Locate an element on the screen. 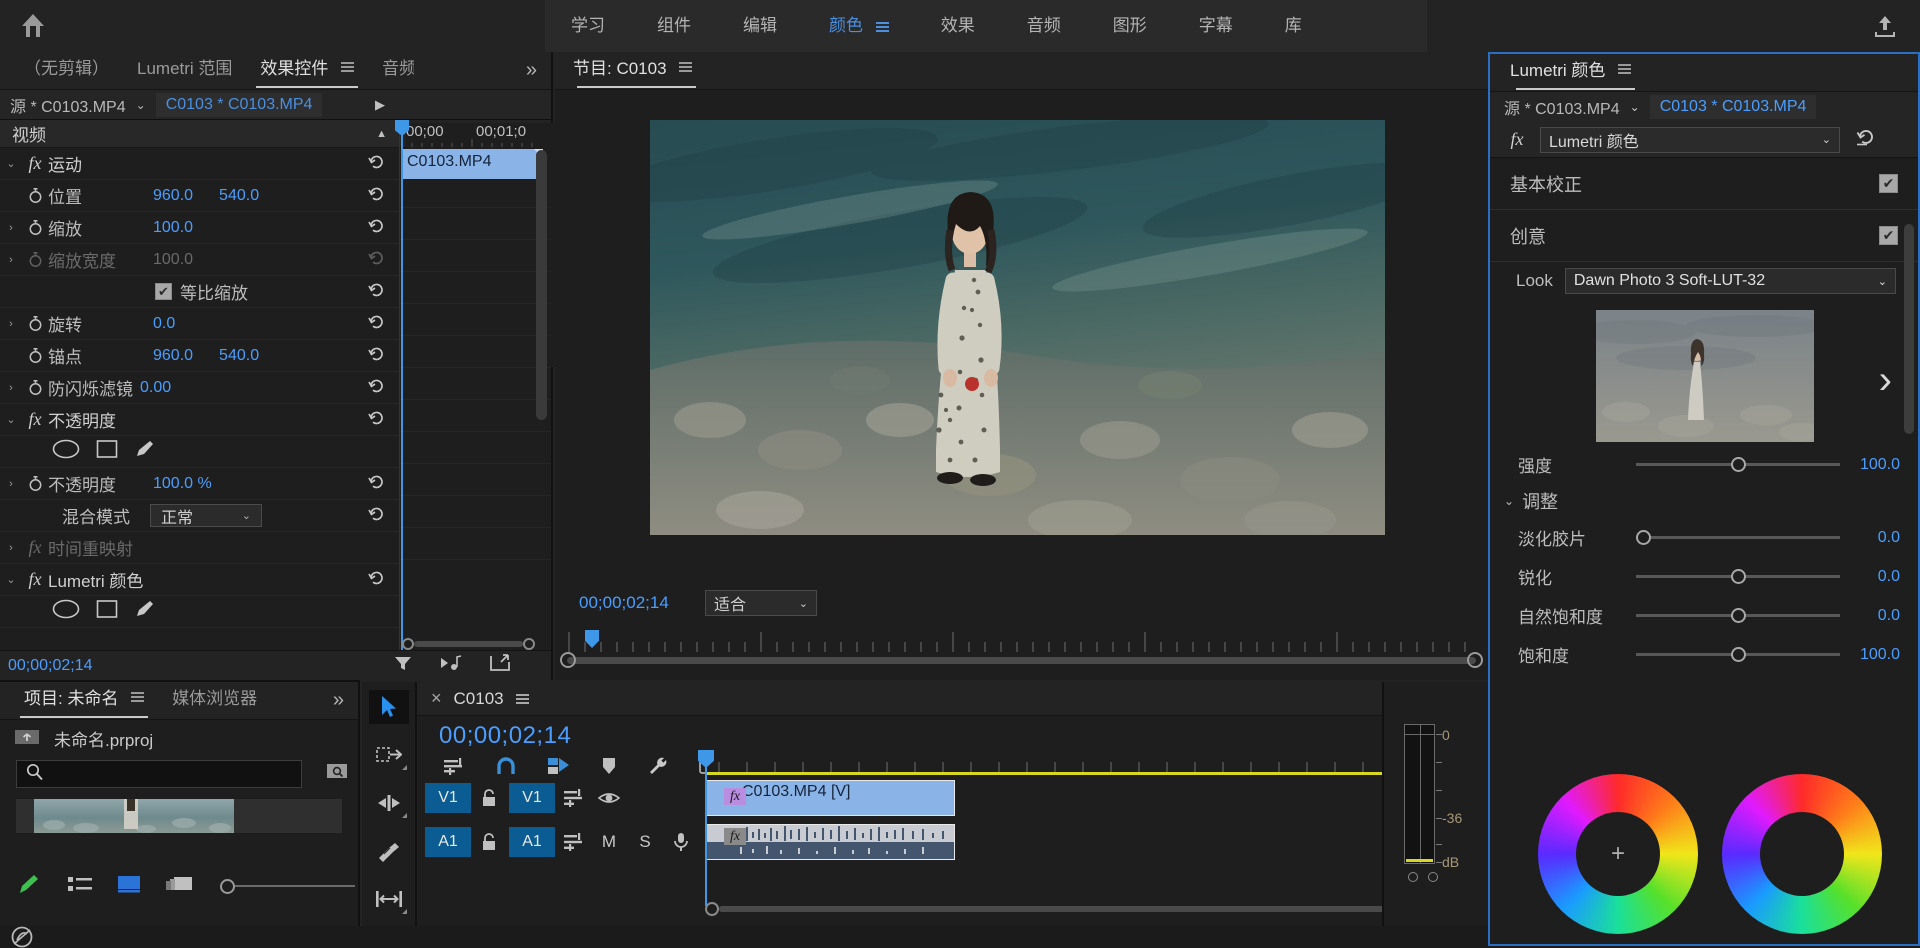  timeline-horizontal-scrollbar is located at coordinates (1068, 909).